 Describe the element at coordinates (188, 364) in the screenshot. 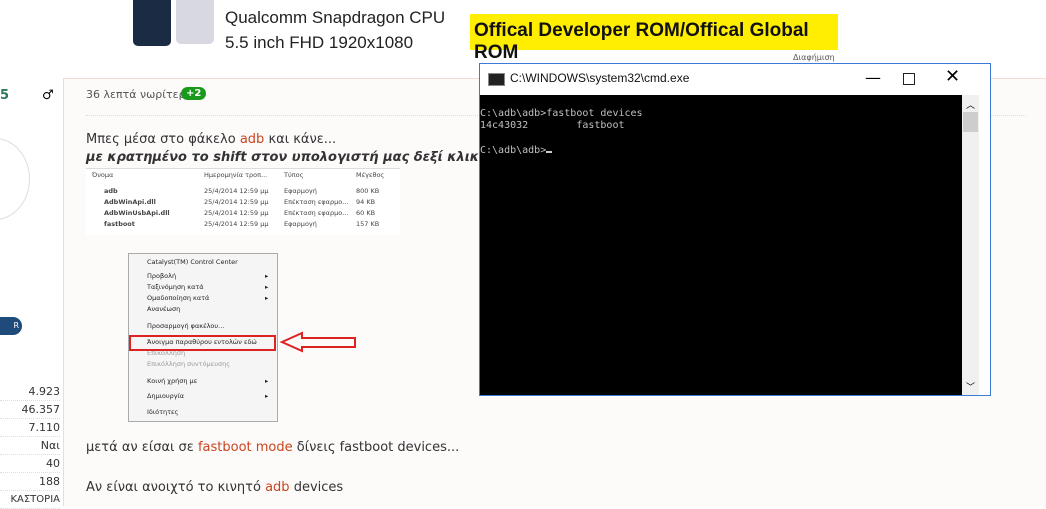

I see `menu-item: Επικόλληση συντόμευσης` at that location.